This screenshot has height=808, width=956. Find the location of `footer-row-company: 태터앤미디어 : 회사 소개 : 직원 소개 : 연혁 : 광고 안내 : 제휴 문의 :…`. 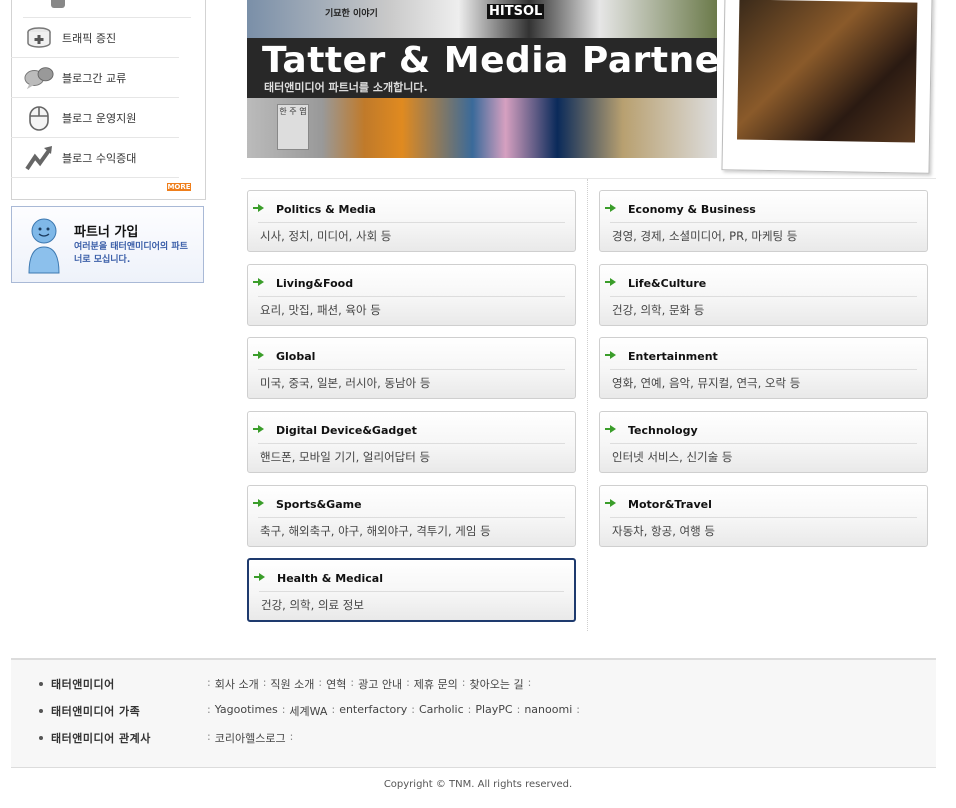

footer-row-company: 태터앤미디어 : 회사 소개 : 직원 소개 : 연혁 : 광고 안내 : 제휴 문의 :… is located at coordinates (287, 684).